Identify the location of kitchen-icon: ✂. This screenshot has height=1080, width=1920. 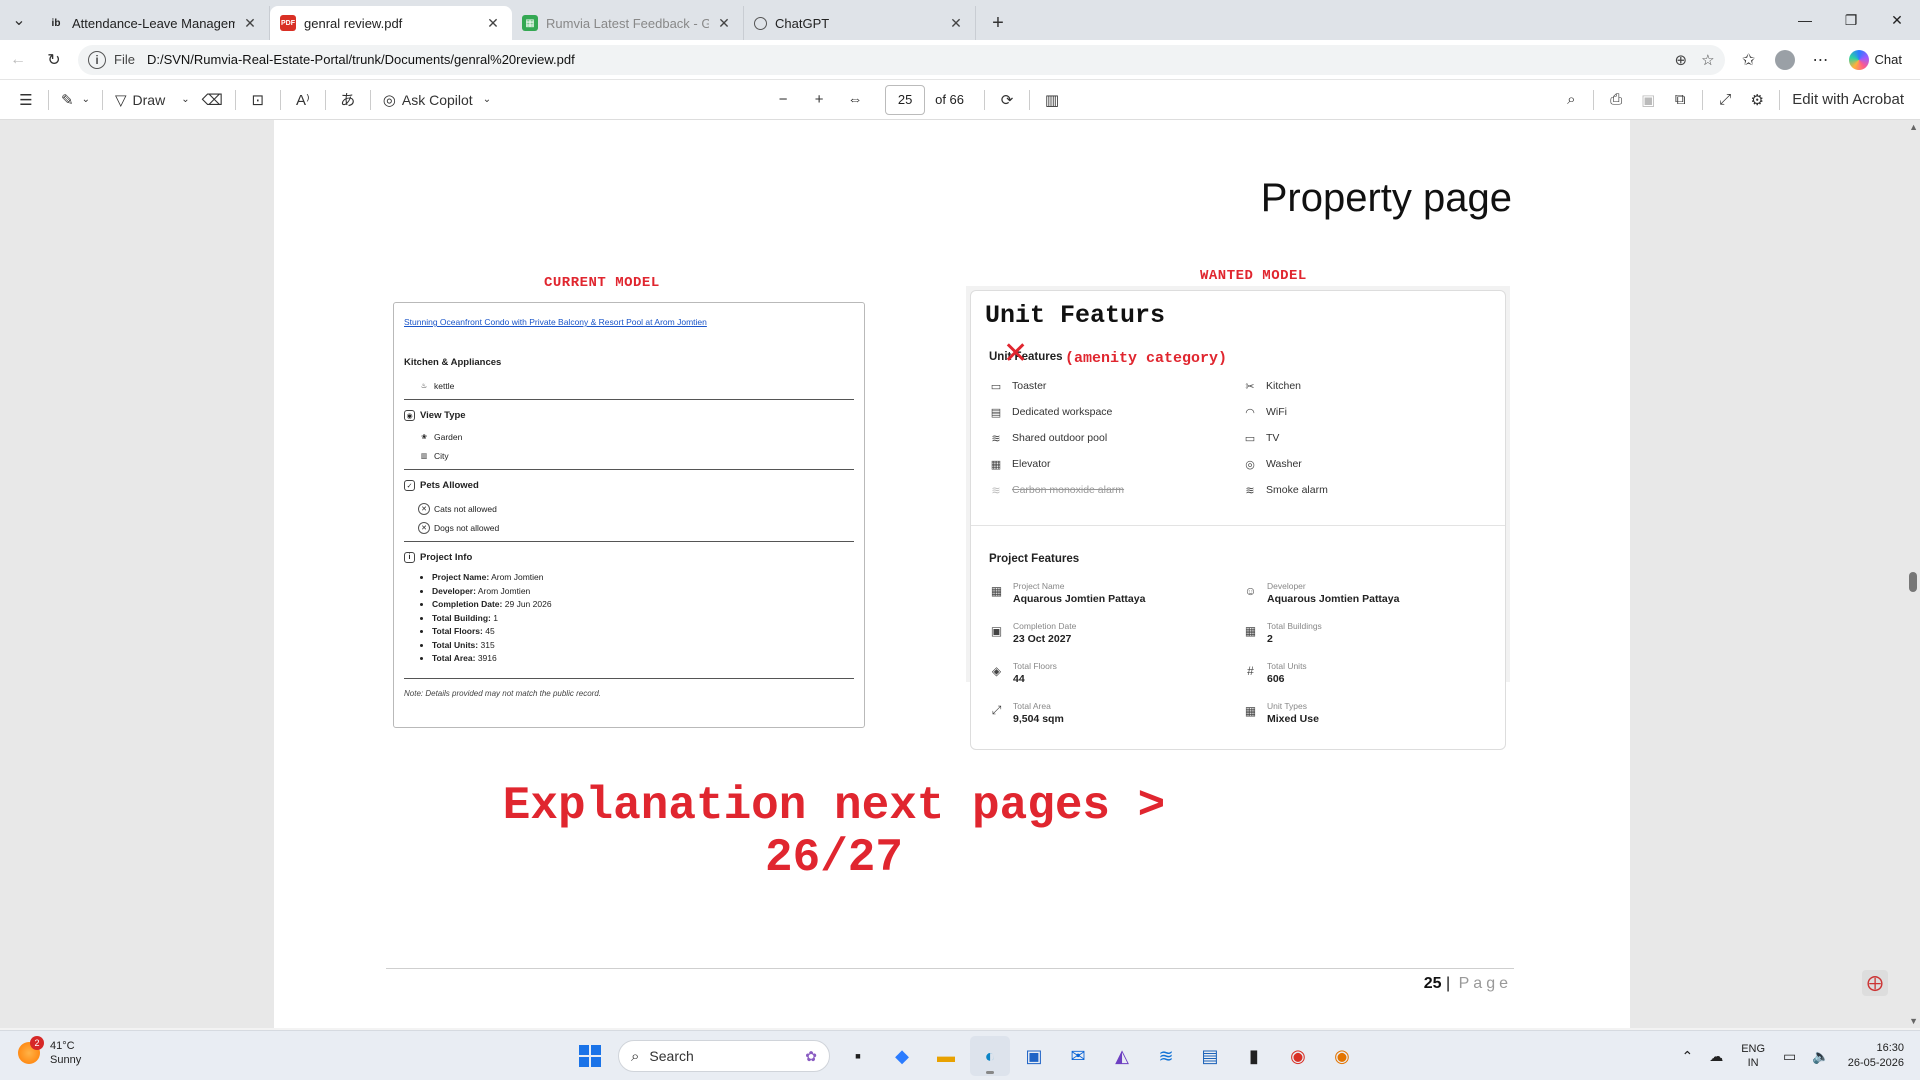
(1250, 386).